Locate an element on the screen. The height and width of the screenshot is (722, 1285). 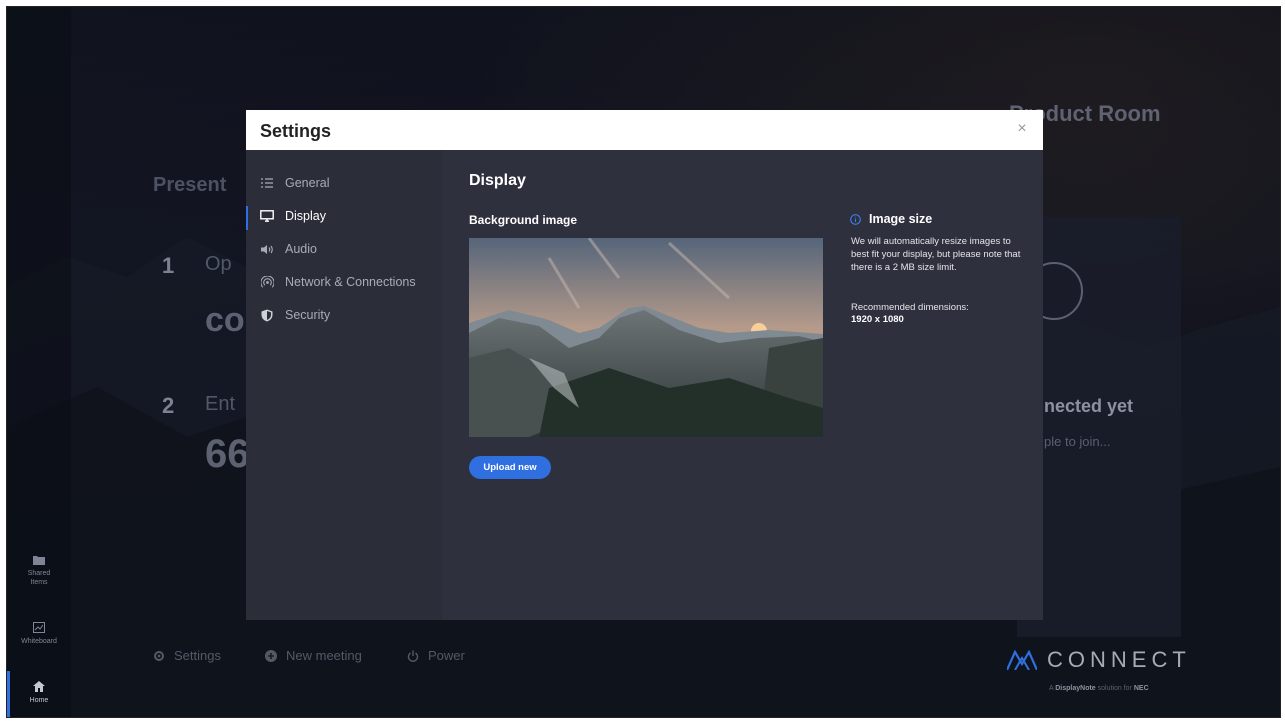
sidebar-item-label: Network & Connections is located at coordinates (350, 282).